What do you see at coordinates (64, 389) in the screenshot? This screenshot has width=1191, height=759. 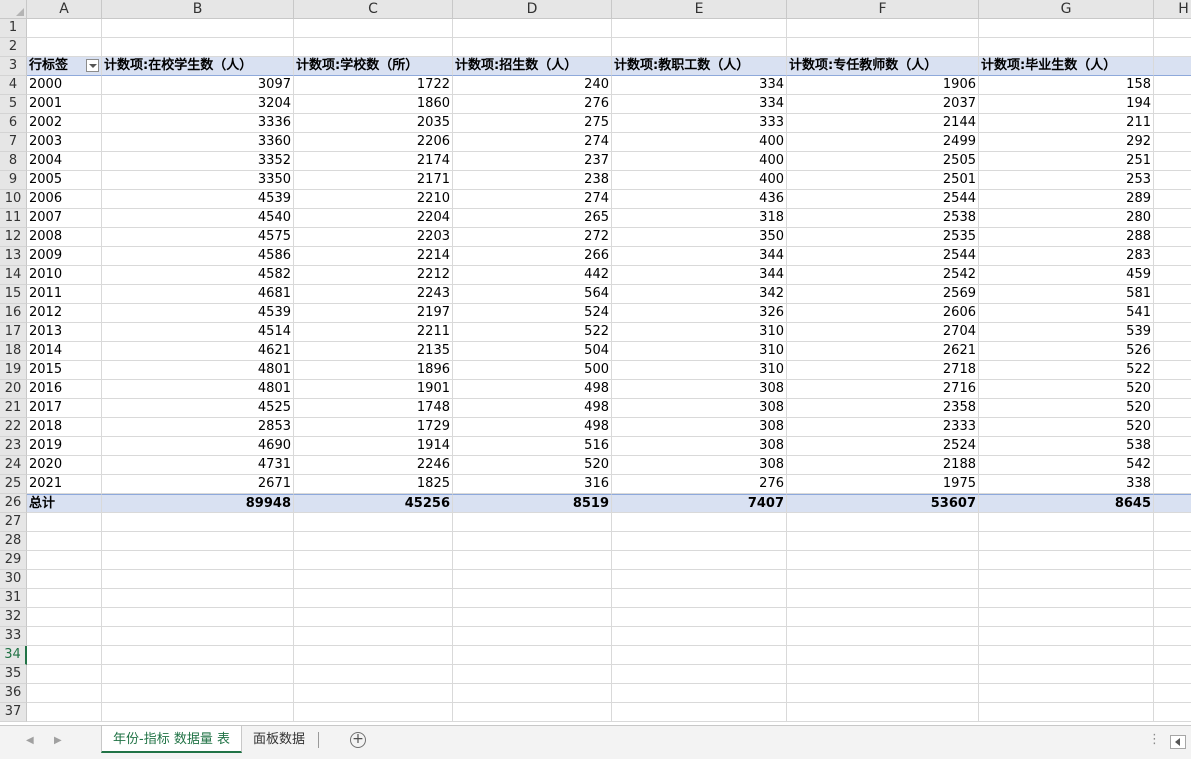 I see `year-cell: 2016` at bounding box center [64, 389].